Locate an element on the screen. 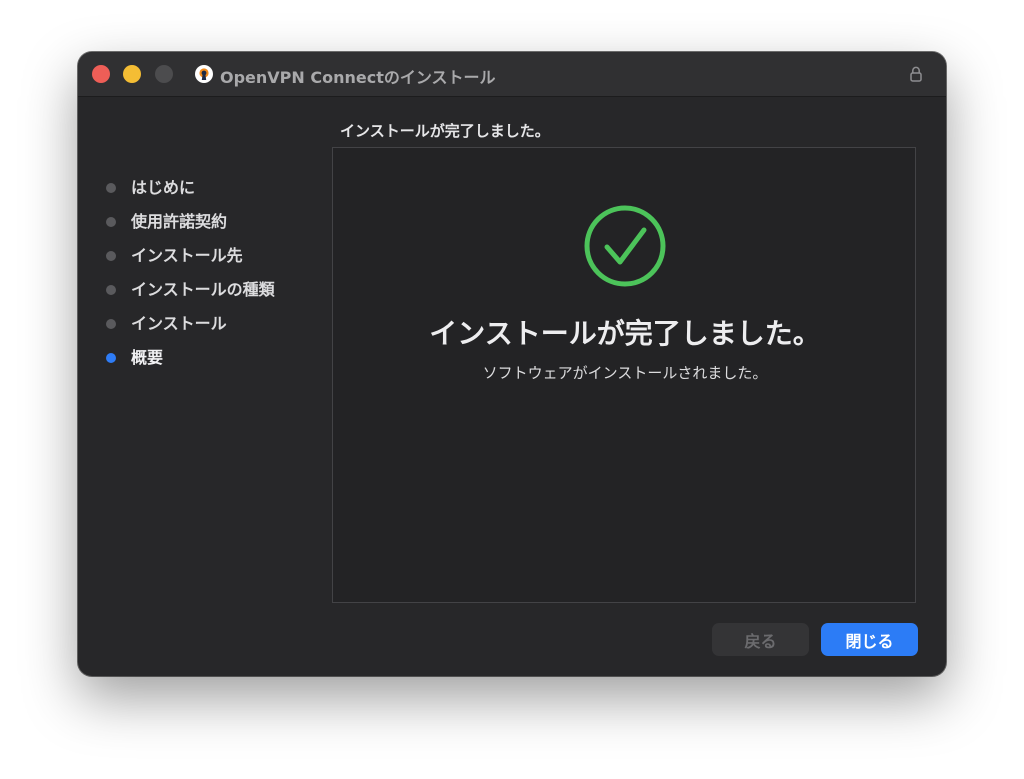  zoom-window-button is located at coordinates (164, 74).